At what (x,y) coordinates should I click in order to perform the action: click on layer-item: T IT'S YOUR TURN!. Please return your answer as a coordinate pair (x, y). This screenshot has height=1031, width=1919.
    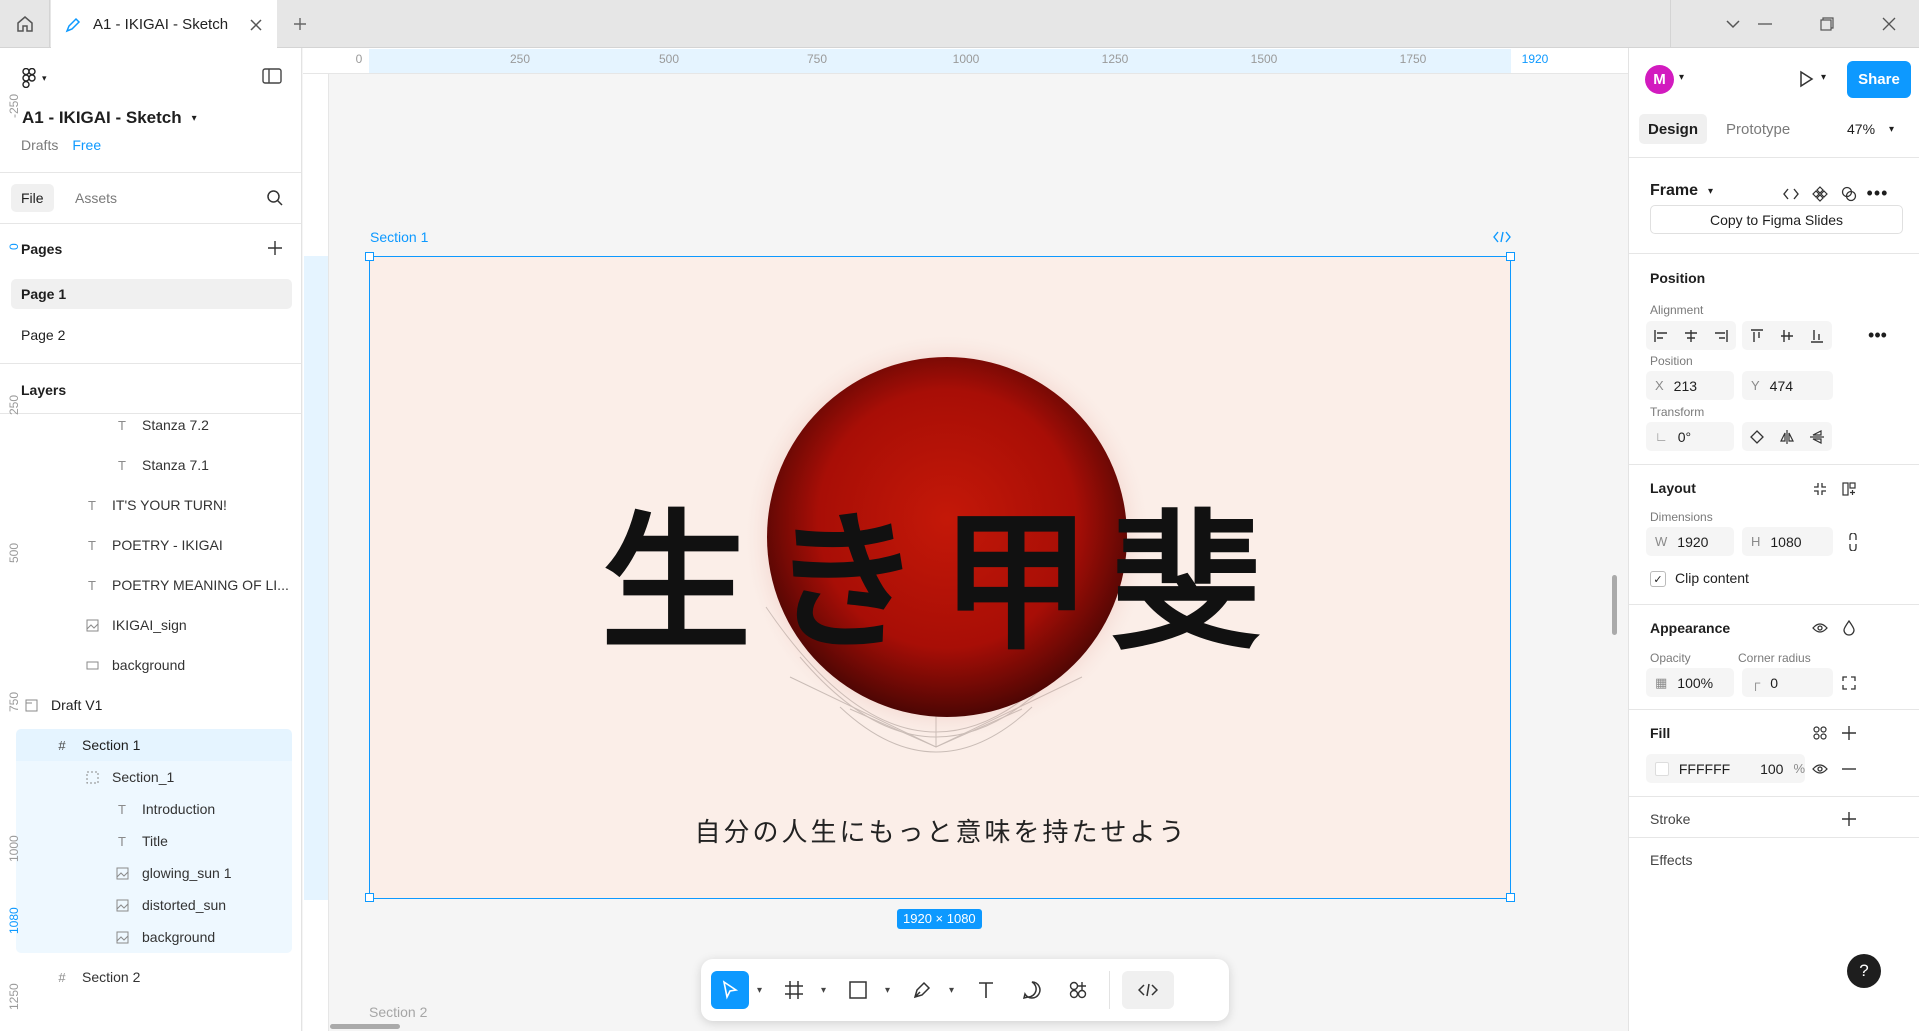
    Looking at the image, I should click on (150, 505).